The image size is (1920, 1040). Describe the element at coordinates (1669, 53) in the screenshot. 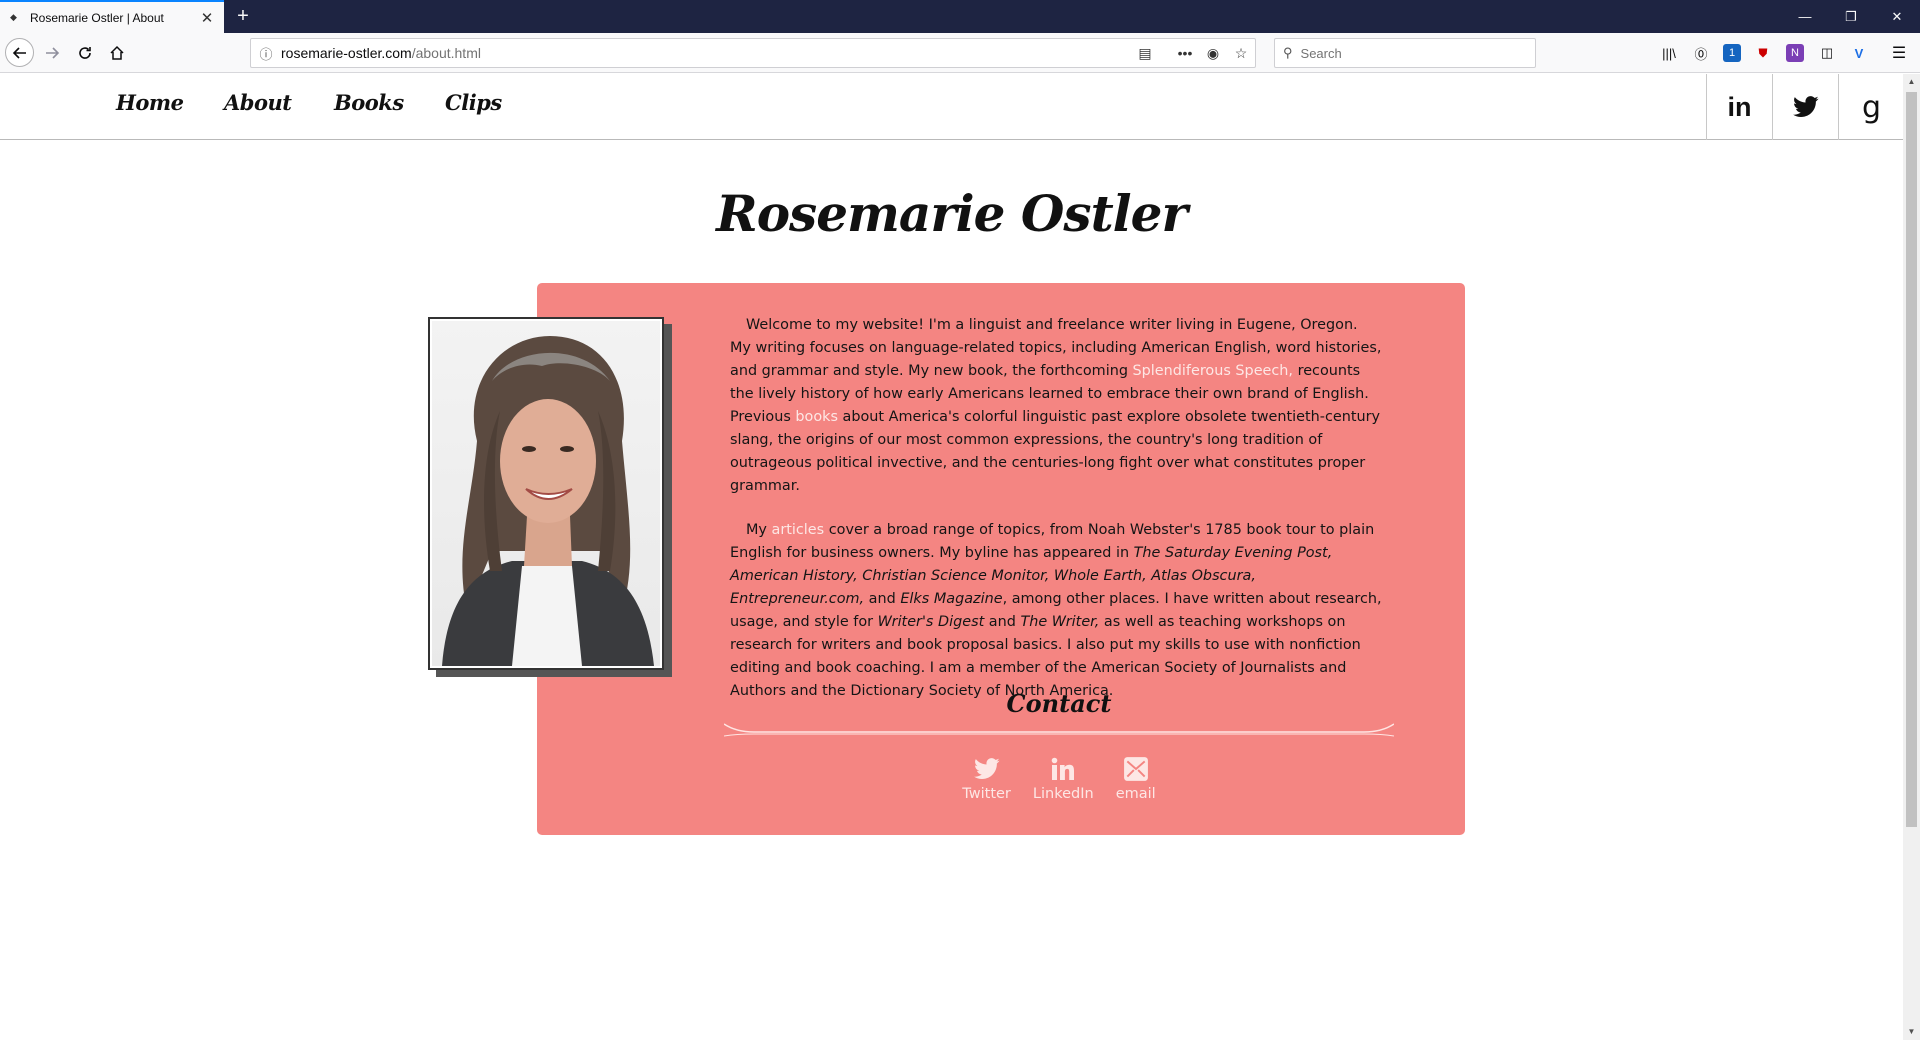

I see `library-icon: |||\` at that location.